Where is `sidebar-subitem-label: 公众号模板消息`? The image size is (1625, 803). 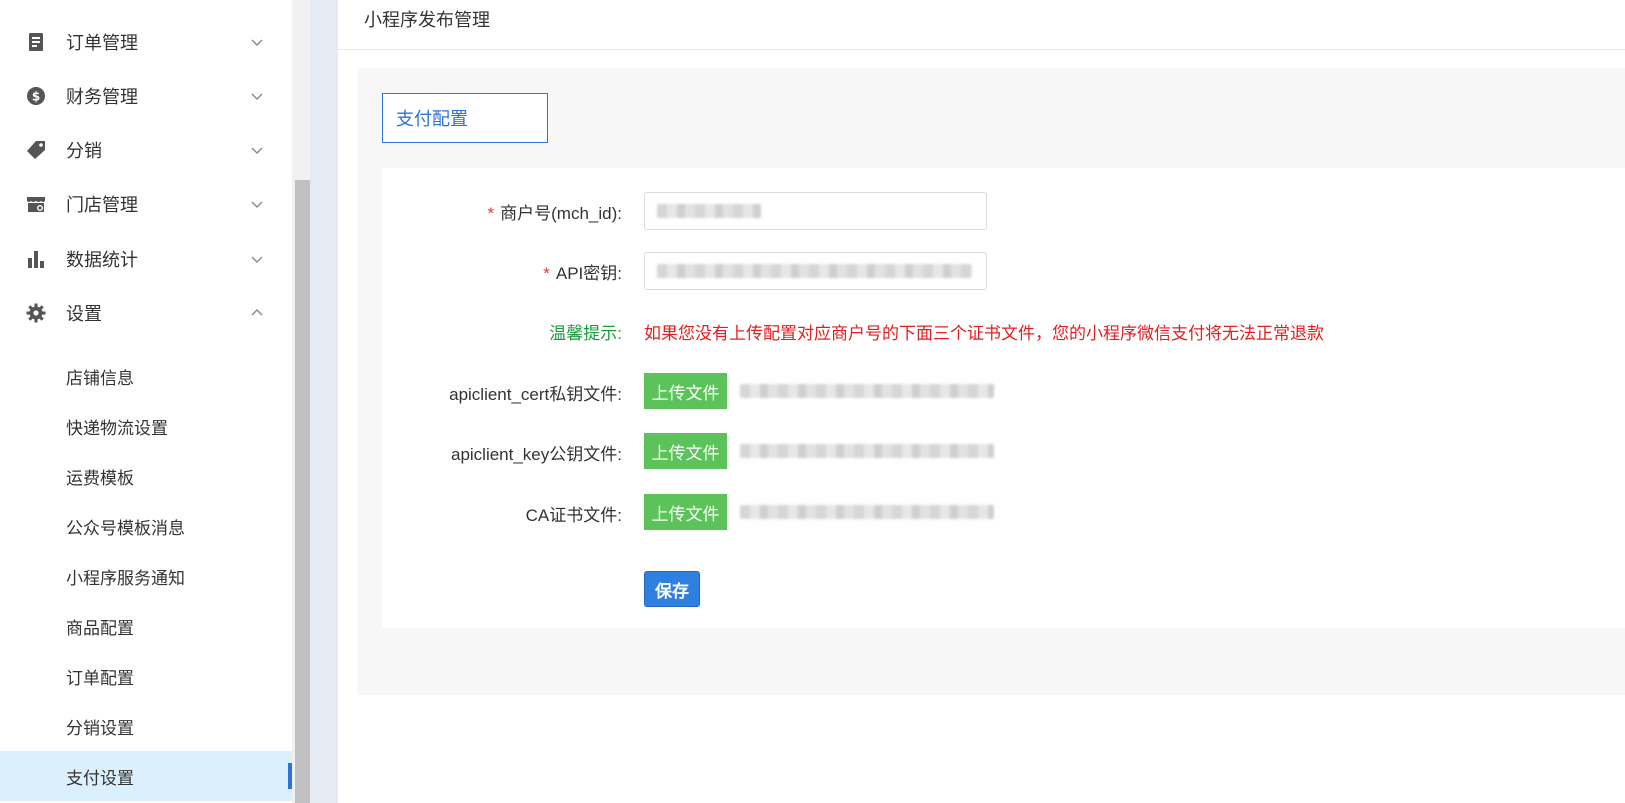 sidebar-subitem-label: 公众号模板消息 is located at coordinates (125, 528).